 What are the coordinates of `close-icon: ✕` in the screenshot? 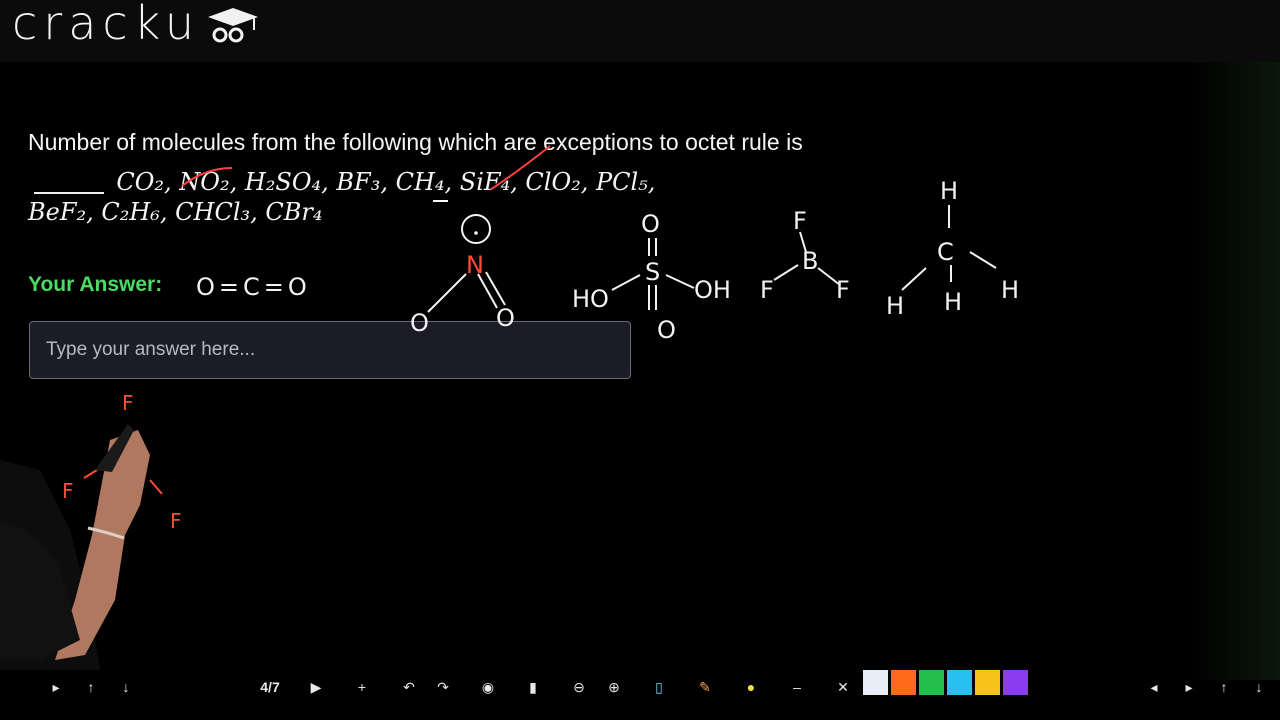 It's located at (843, 687).